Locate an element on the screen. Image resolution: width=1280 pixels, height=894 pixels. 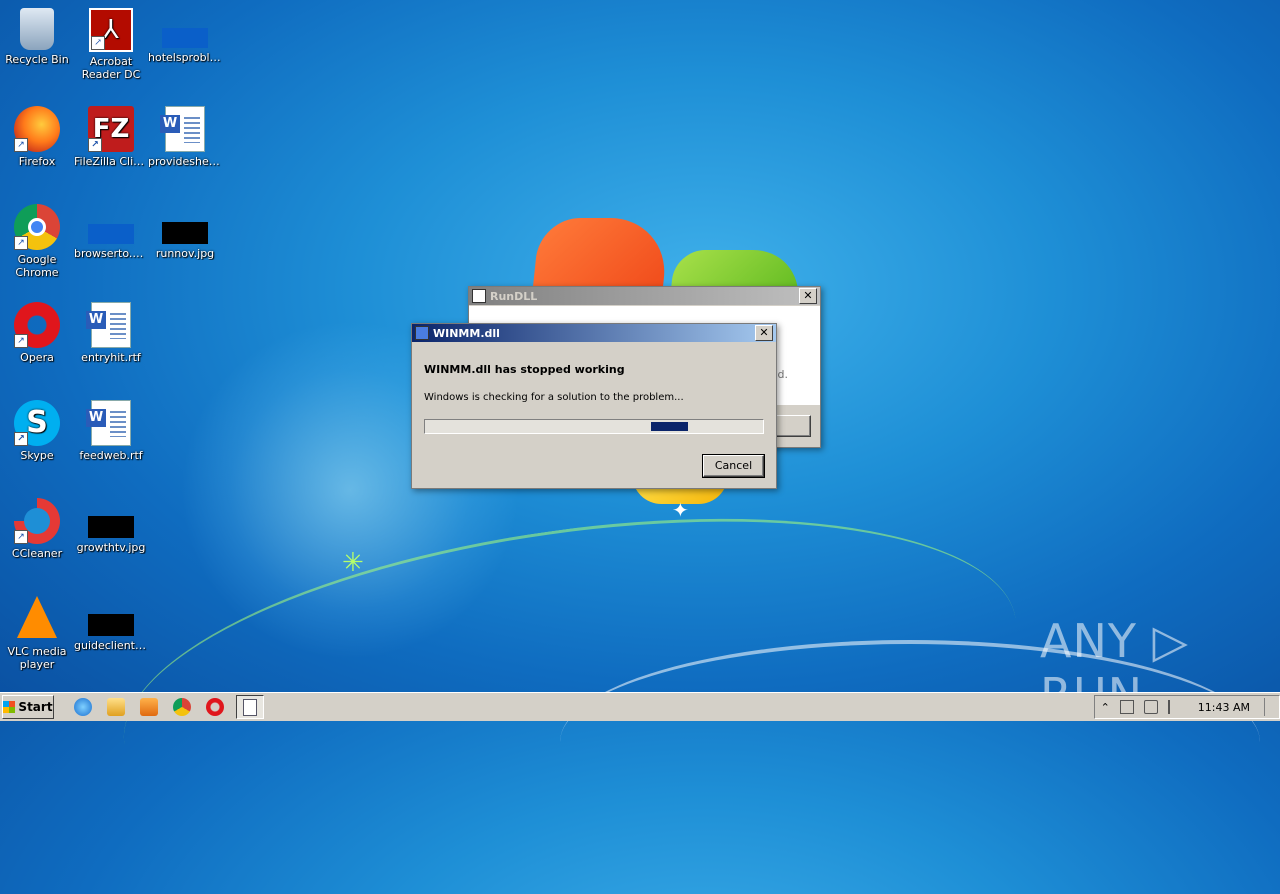
desktop-icon-label: Firefox is located at coordinates (37, 161).